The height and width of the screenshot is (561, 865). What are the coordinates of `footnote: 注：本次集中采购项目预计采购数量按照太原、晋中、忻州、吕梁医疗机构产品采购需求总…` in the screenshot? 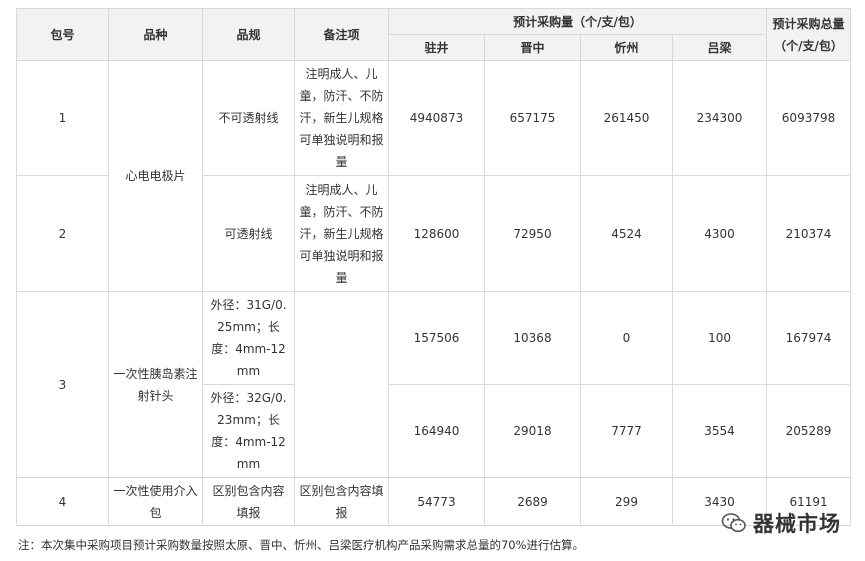 It's located at (301, 545).